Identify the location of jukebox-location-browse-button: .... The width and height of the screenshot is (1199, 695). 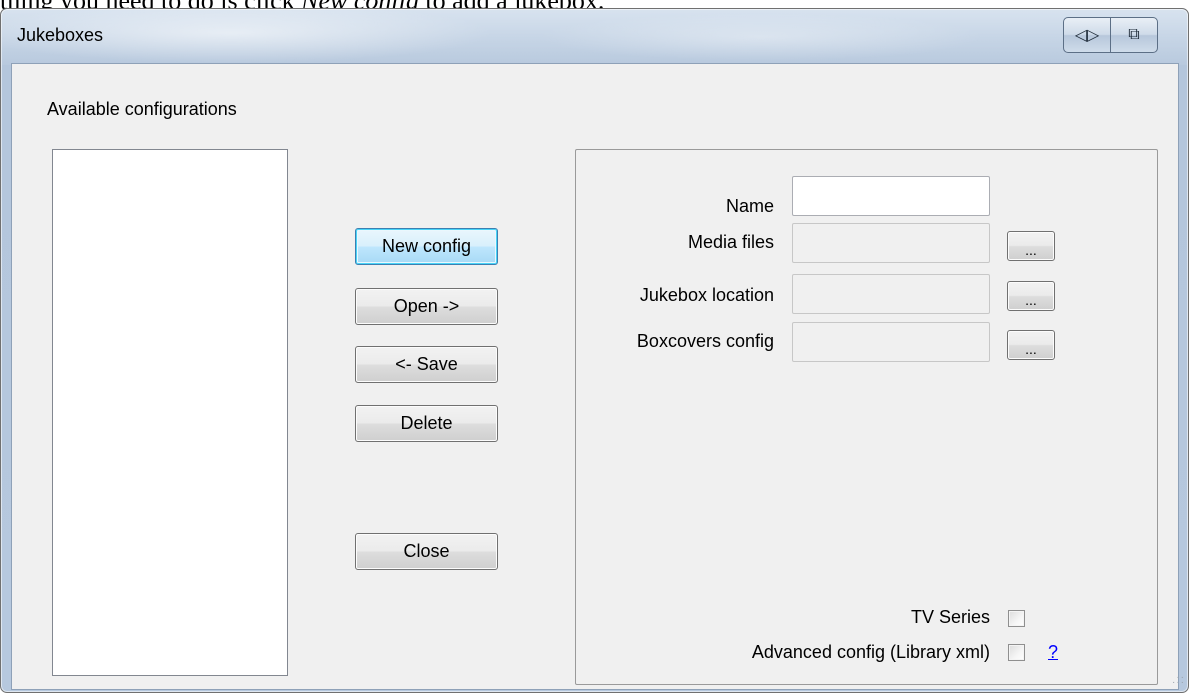
(1031, 296).